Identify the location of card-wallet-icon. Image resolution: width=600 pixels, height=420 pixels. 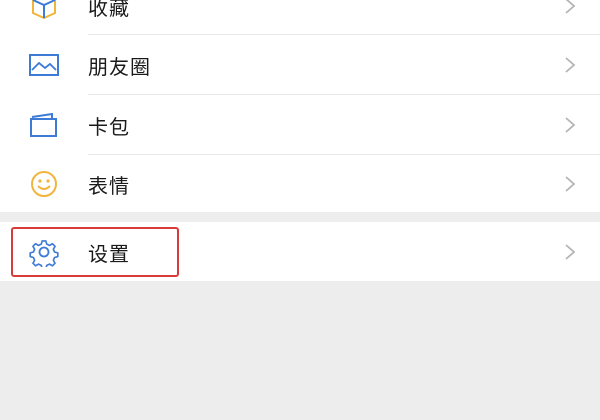
(44, 125).